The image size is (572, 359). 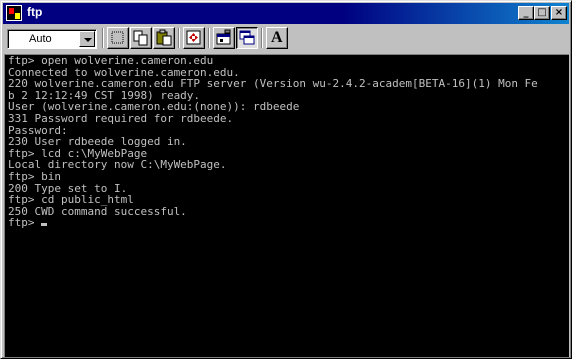 I want to click on minimize-icon: _, so click(x=526, y=12).